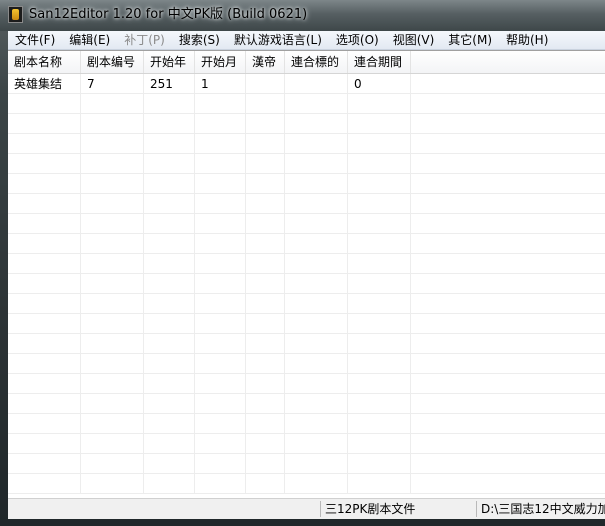  Describe the element at coordinates (379, 62) in the screenshot. I see `column-header-coalition-period: 連合期間` at that location.